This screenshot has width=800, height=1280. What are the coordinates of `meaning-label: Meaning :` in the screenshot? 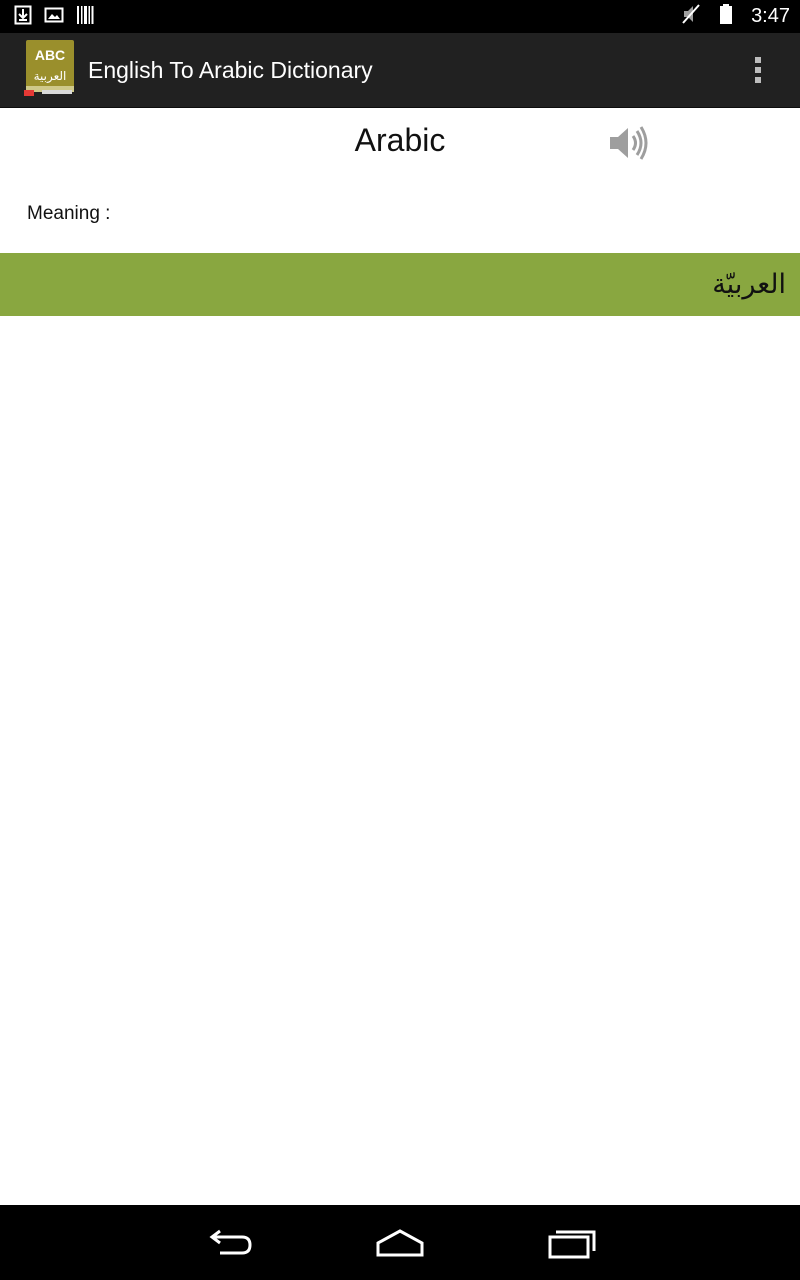 It's located at (69, 213).